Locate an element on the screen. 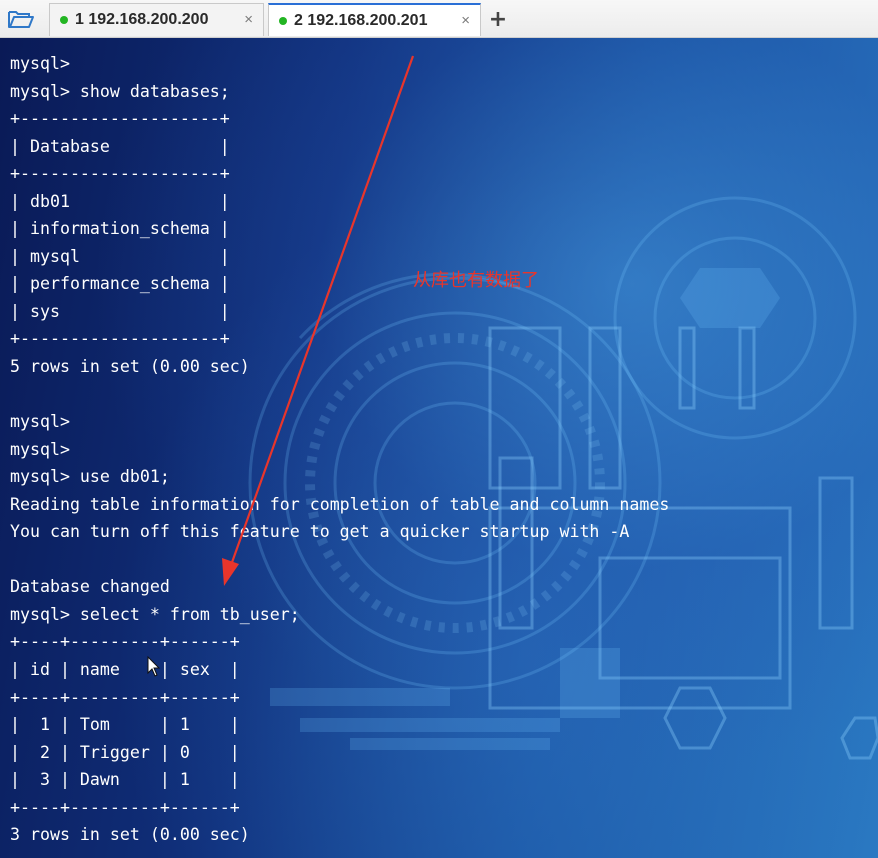 This screenshot has width=878, height=858. terminal-line: | mysql | is located at coordinates (120, 256).